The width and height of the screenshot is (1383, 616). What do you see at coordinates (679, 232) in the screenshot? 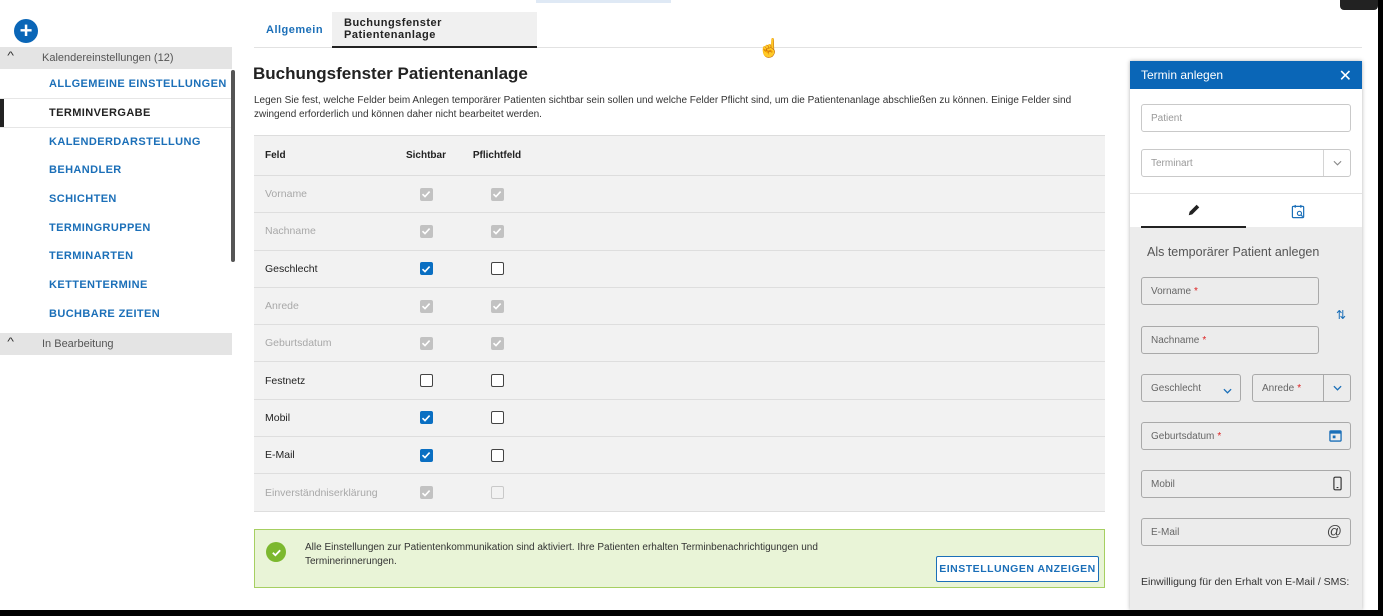
I see `table-row: Nachname` at bounding box center [679, 232].